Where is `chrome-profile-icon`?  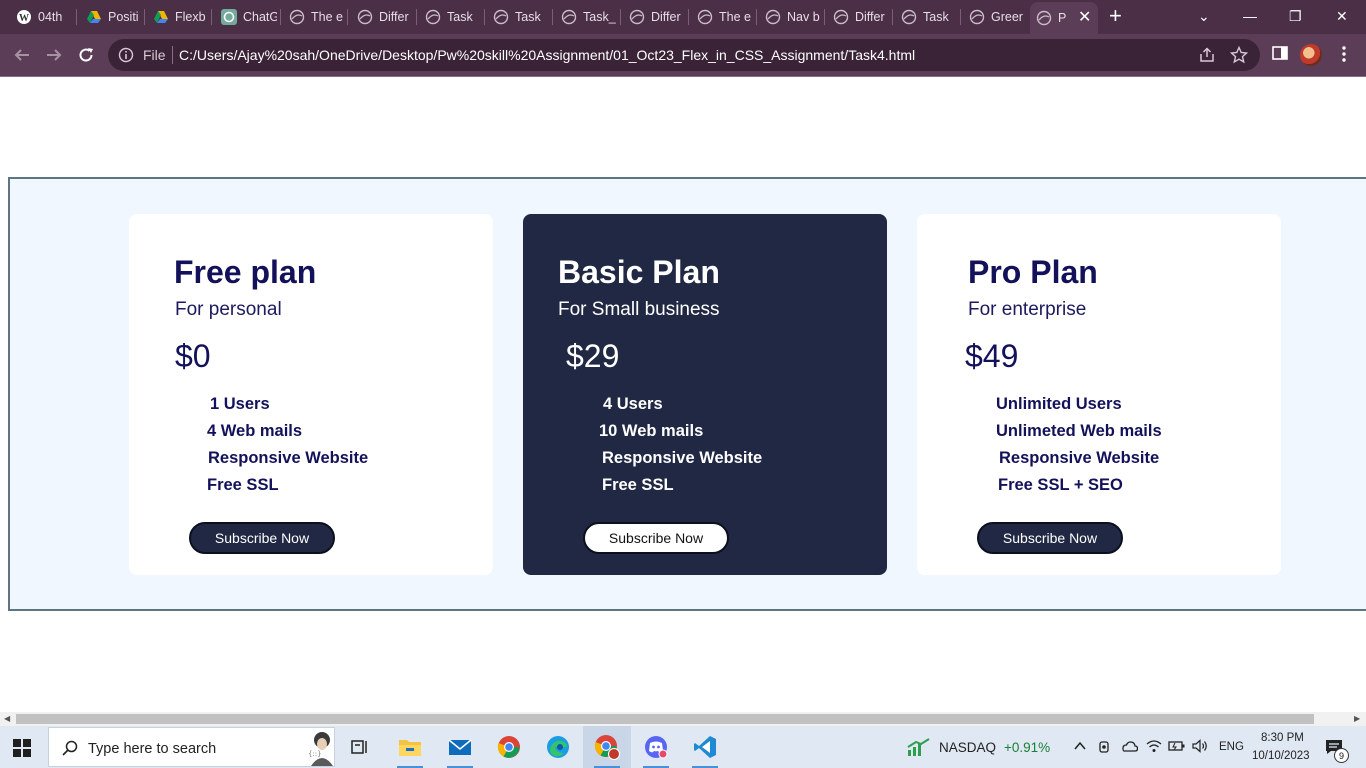
chrome-profile-icon is located at coordinates (607, 747).